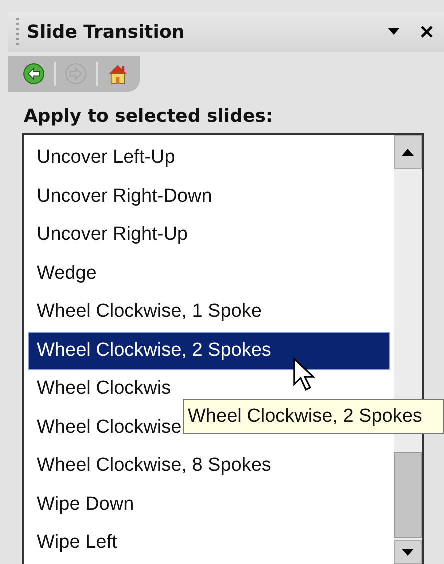 This screenshot has width=444, height=564. Describe the element at coordinates (209, 235) in the screenshot. I see `list-item: Uncover Right-Up` at that location.